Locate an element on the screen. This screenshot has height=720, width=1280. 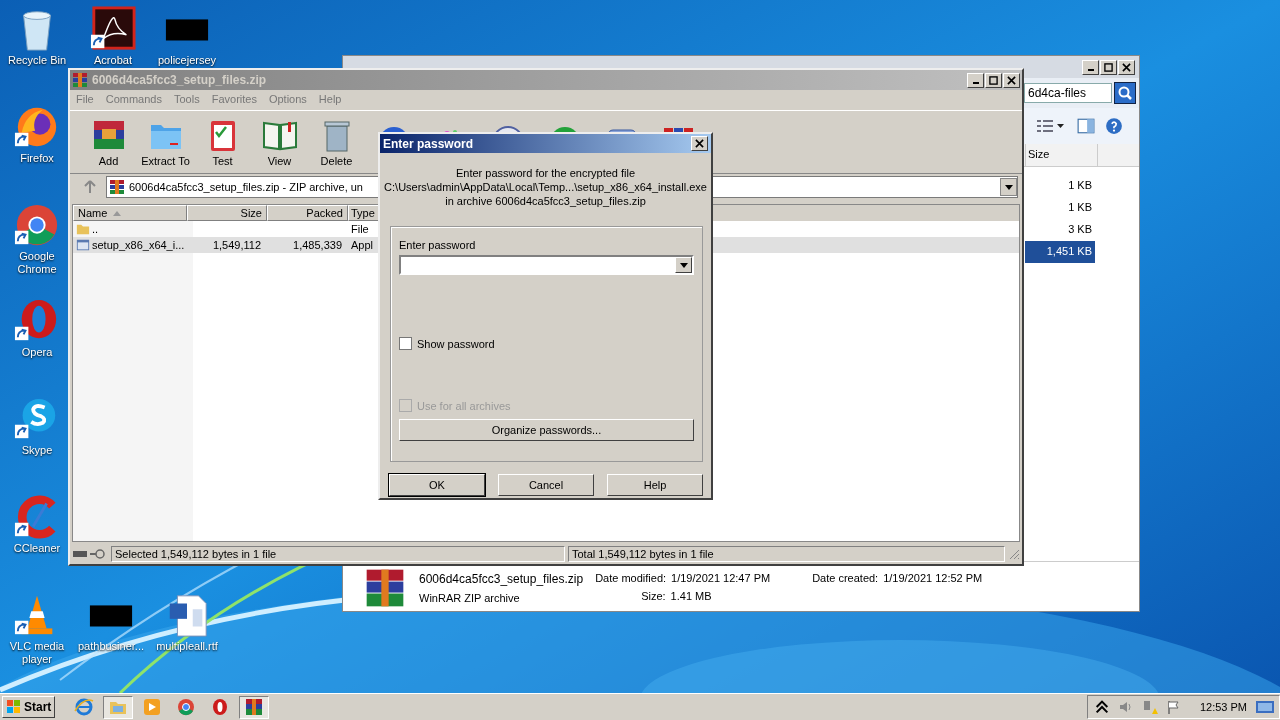
file-name-cell: .. is located at coordinates (95, 229).